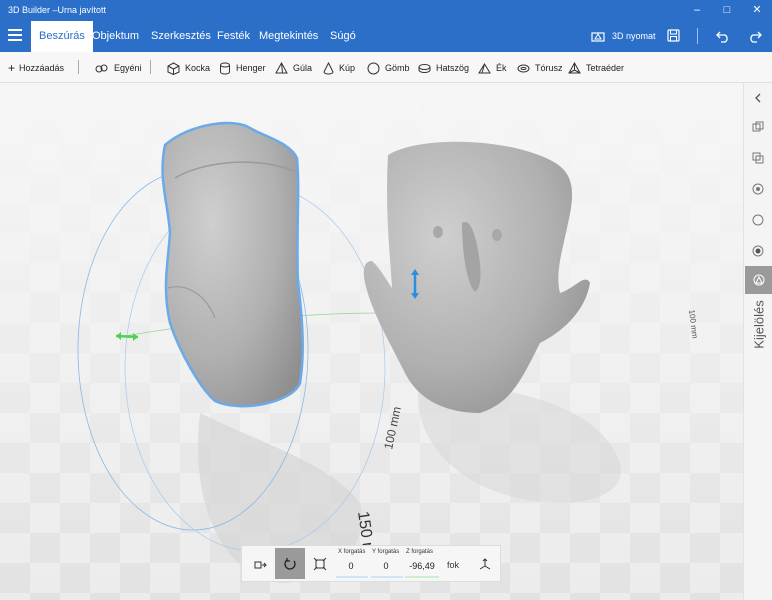 This screenshot has width=772, height=600. Describe the element at coordinates (386, 10) in the screenshot. I see `title-bar: 3D Builder –Urna javított – □ ✕` at that location.